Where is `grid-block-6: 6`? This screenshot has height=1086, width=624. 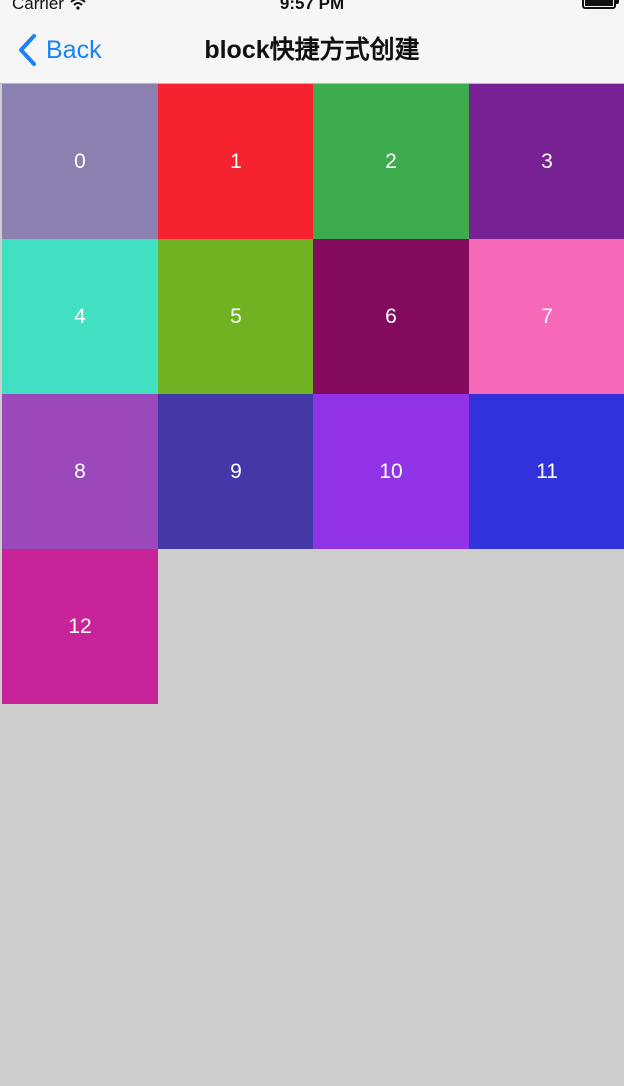 grid-block-6: 6 is located at coordinates (391, 316).